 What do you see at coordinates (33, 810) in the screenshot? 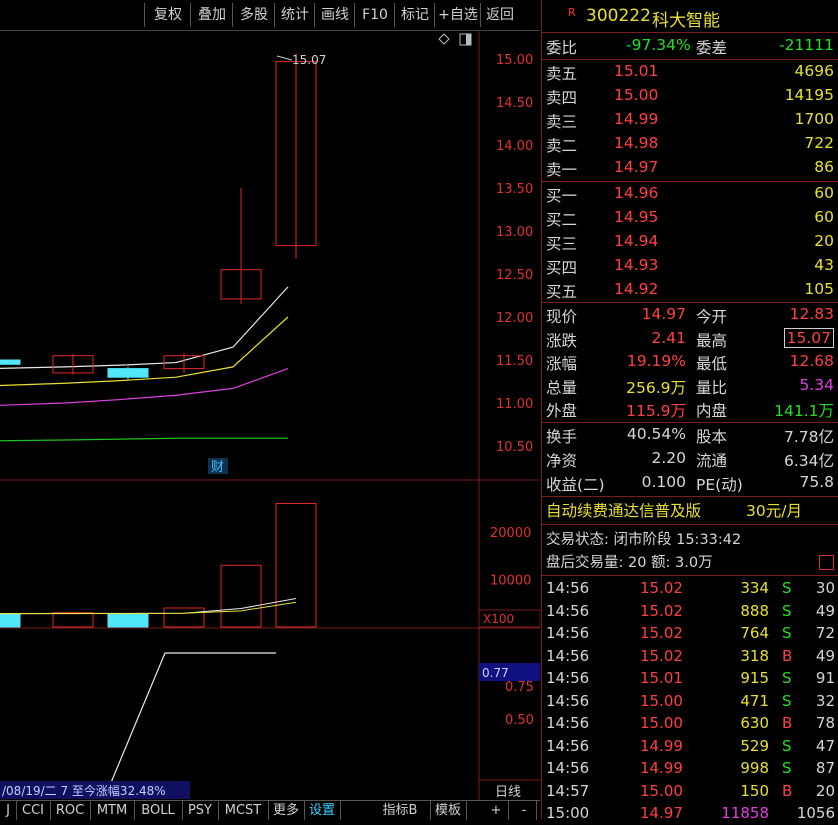
I see `indicator-tab-1: CCI` at bounding box center [33, 810].